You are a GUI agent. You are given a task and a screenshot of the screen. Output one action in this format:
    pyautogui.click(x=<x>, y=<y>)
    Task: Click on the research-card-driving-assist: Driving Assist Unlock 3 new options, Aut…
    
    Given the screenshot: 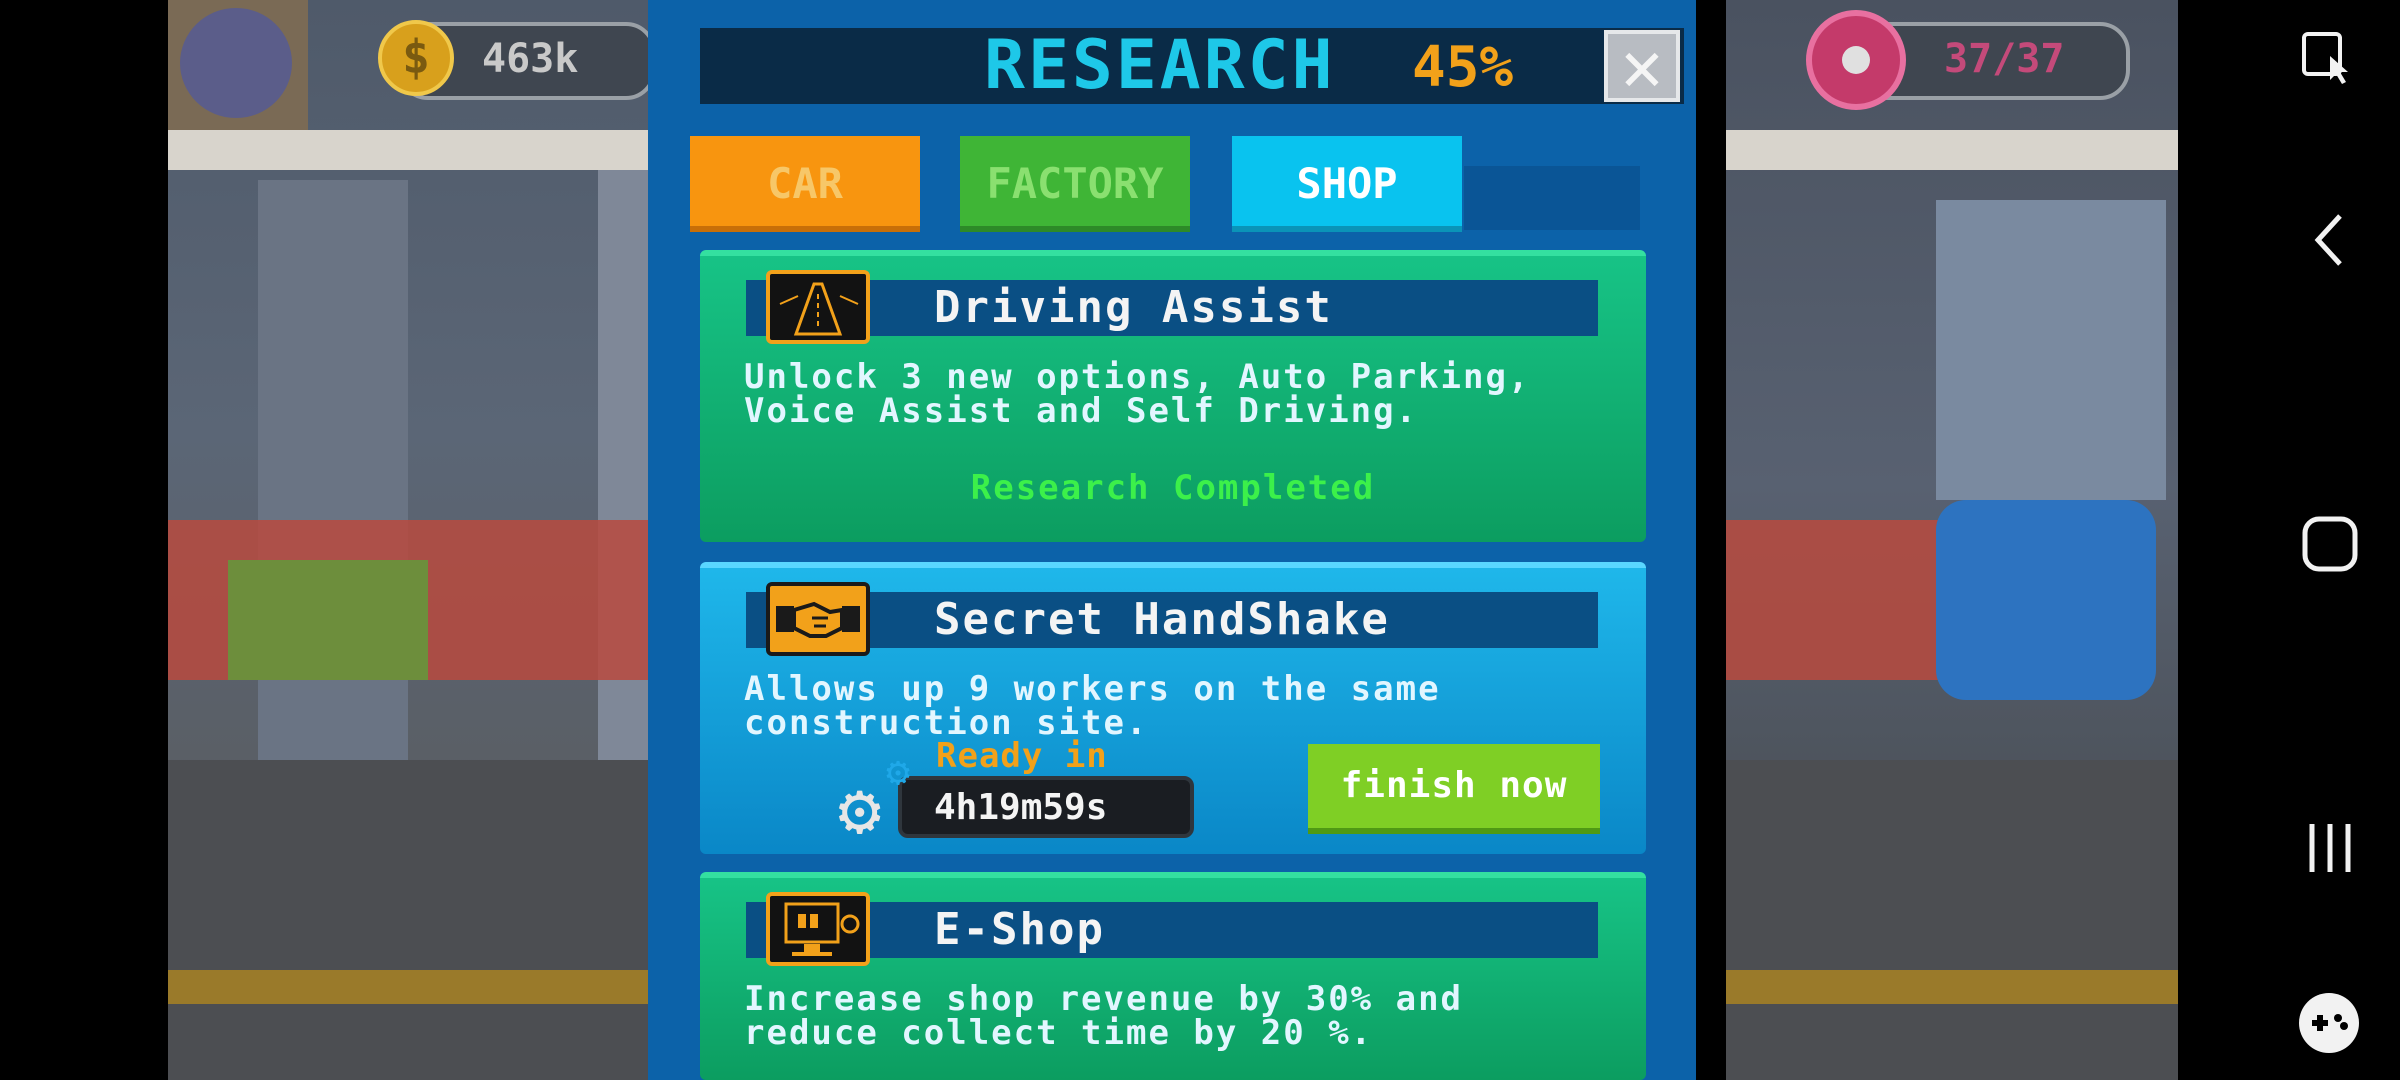 What is the action you would take?
    pyautogui.click(x=1173, y=396)
    